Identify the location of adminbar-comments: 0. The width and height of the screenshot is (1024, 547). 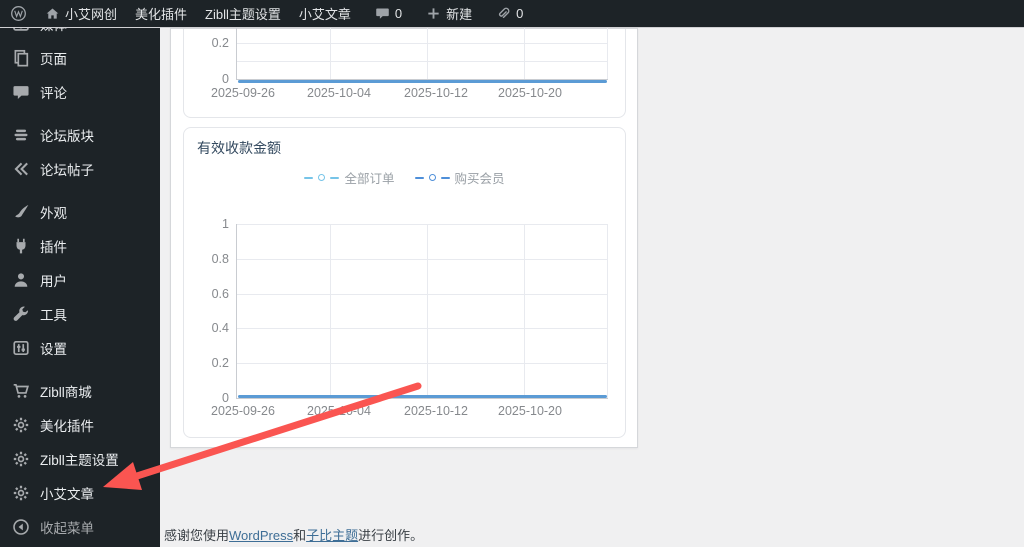
(388, 14).